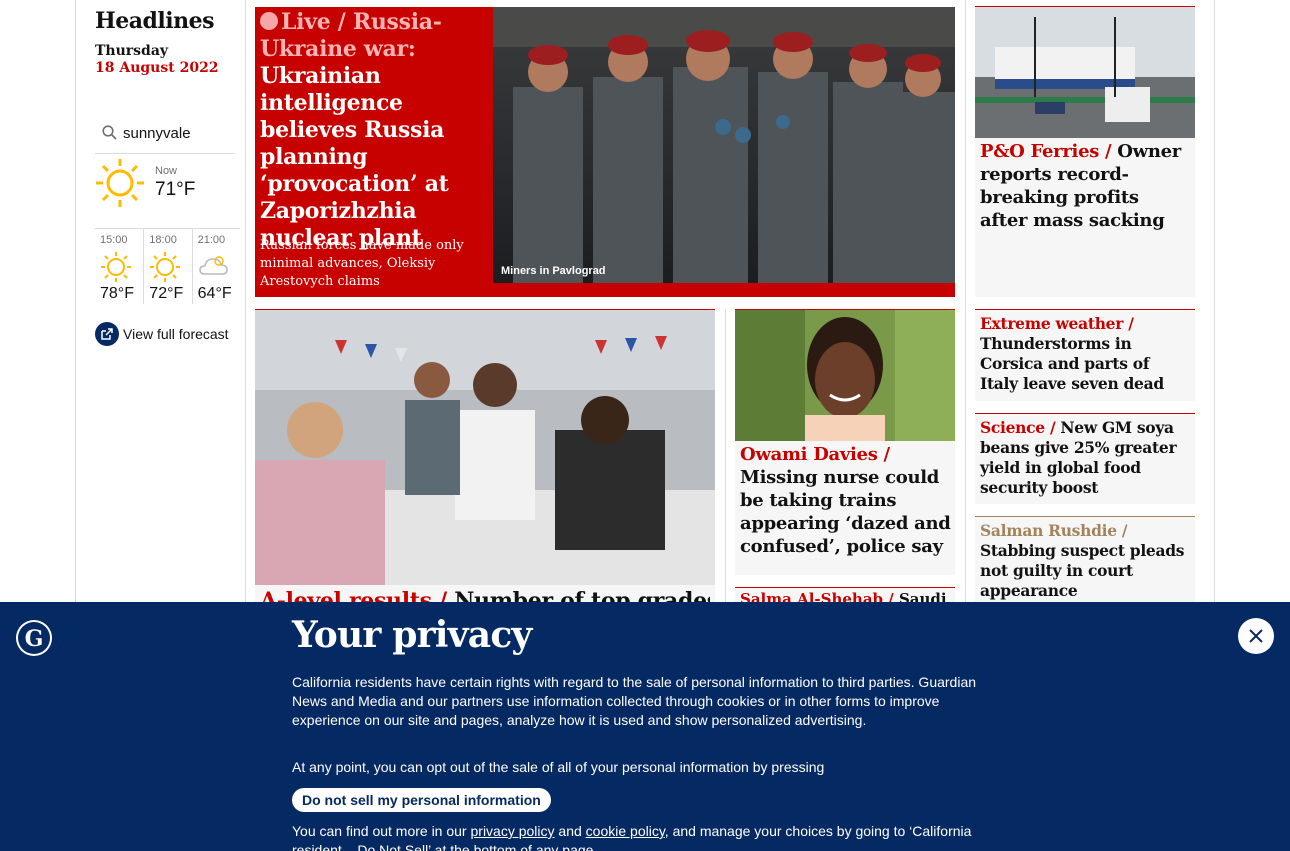 The height and width of the screenshot is (851, 1290). What do you see at coordinates (166, 171) in the screenshot?
I see `now-label: Now` at bounding box center [166, 171].